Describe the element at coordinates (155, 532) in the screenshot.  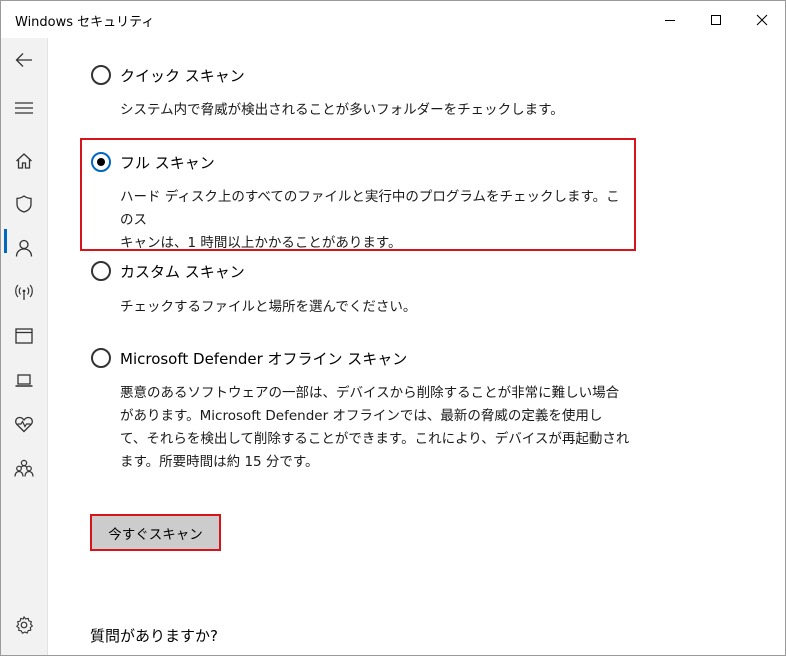
I see `scan-now-button: 今すぐスキャン` at that location.